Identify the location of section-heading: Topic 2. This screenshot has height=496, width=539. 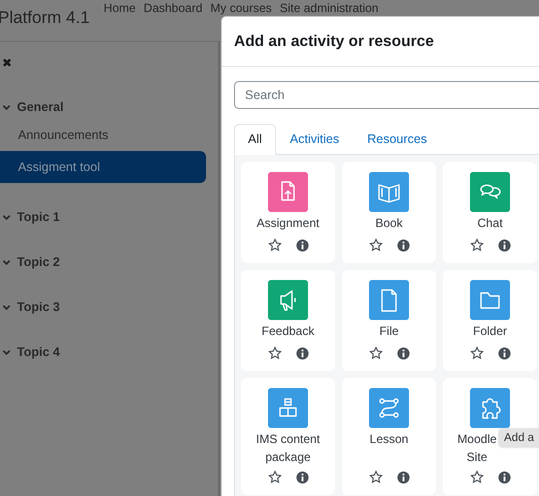
(38, 262).